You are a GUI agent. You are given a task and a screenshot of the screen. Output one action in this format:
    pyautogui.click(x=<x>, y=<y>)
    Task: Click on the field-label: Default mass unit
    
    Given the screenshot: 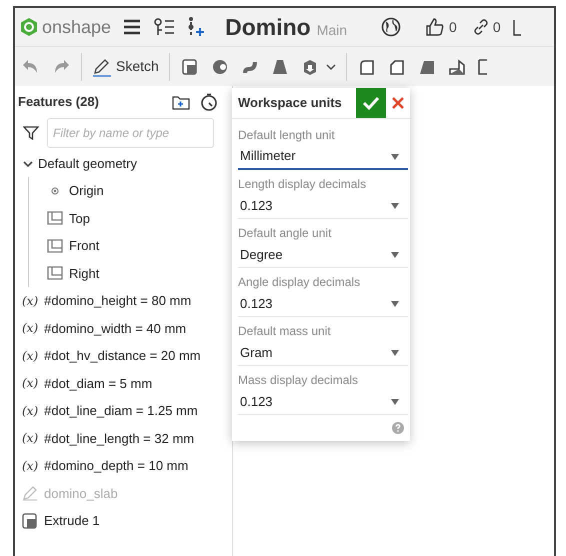 What is the action you would take?
    pyautogui.click(x=285, y=331)
    